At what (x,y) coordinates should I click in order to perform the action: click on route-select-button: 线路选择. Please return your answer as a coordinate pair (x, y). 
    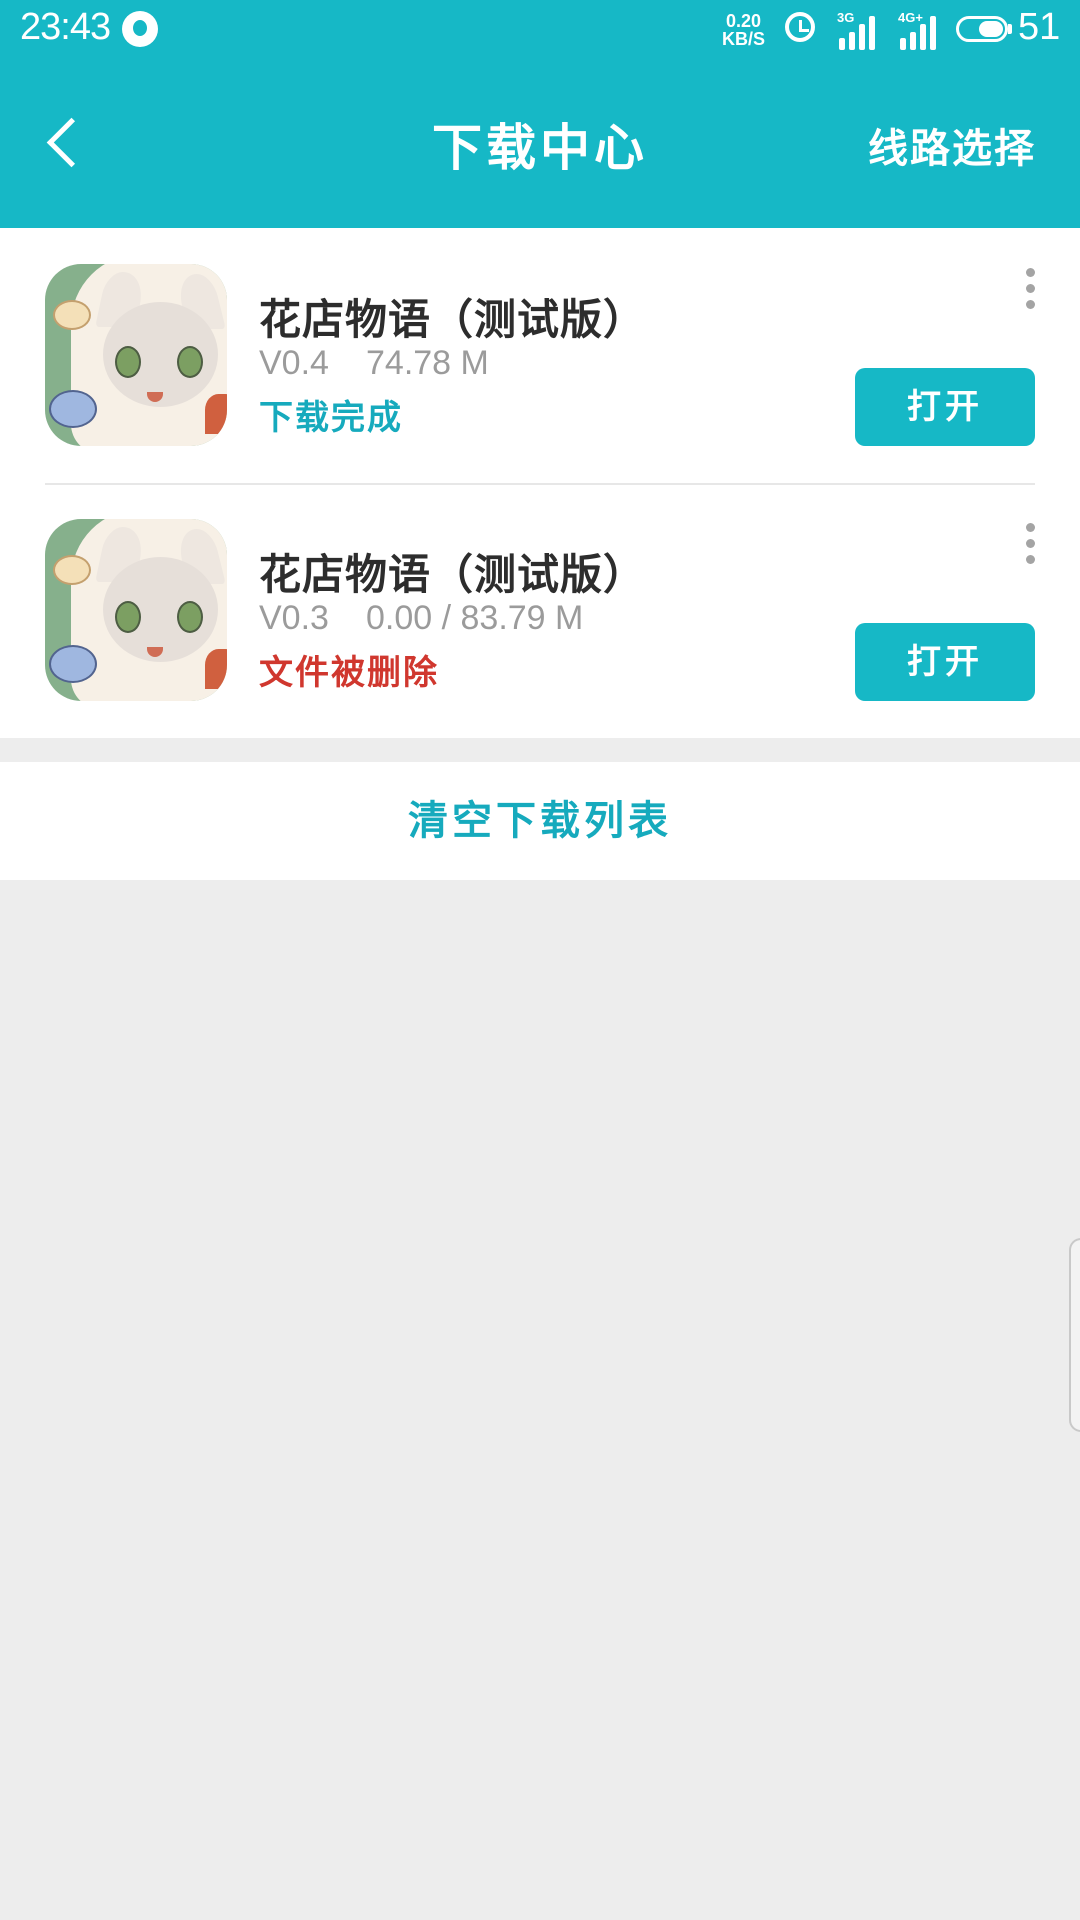
    Looking at the image, I should click on (952, 145).